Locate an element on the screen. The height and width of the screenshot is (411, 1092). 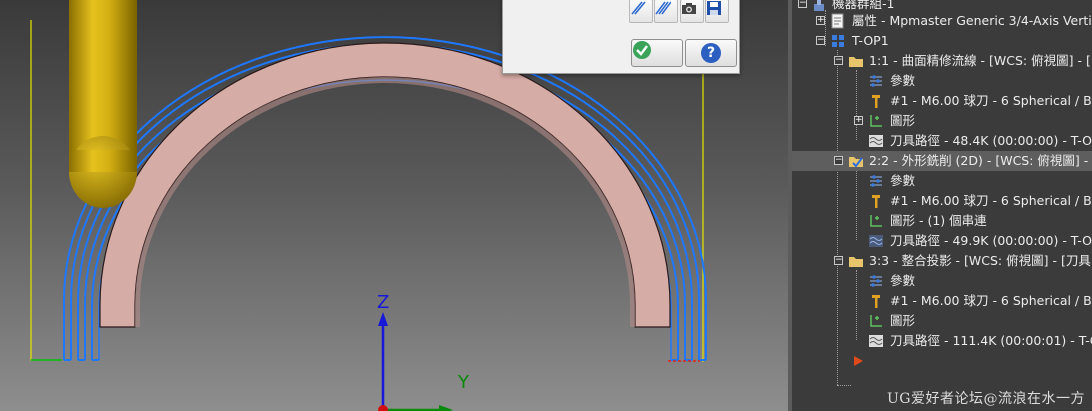
tree-toolpath: 刀具路徑 - 49.9K (00:00:00) - T-O is located at coordinates (942, 241).